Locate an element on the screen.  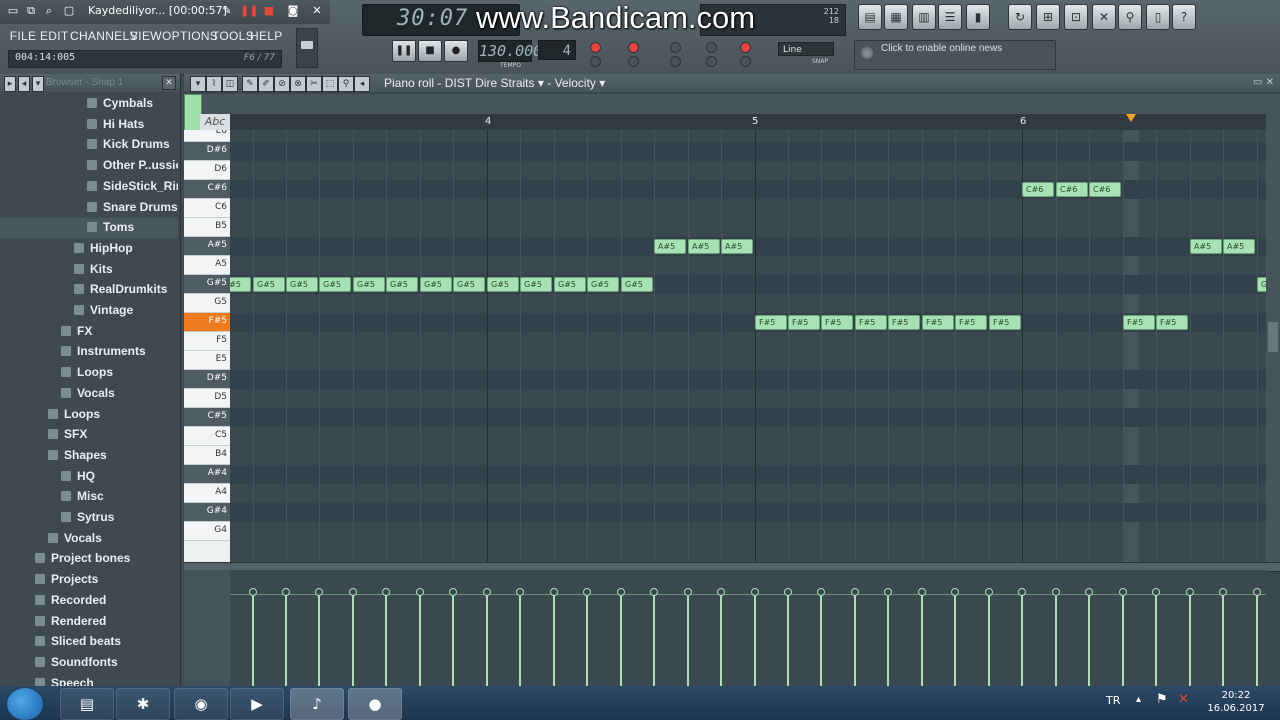
piano-key: A#5 is located at coordinates (207, 246).